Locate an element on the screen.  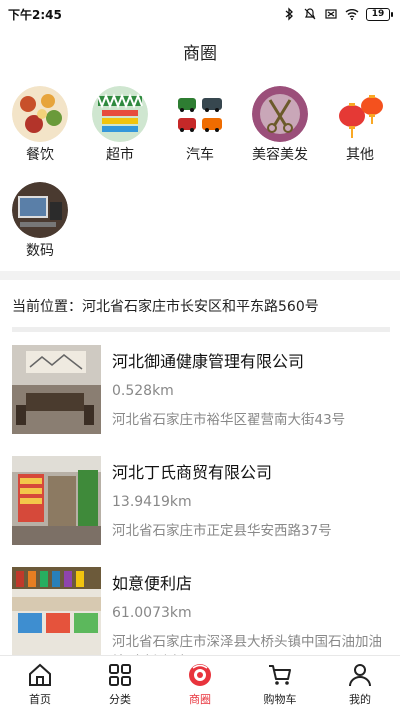
category-car: 汽车 is located at coordinates (200, 134).